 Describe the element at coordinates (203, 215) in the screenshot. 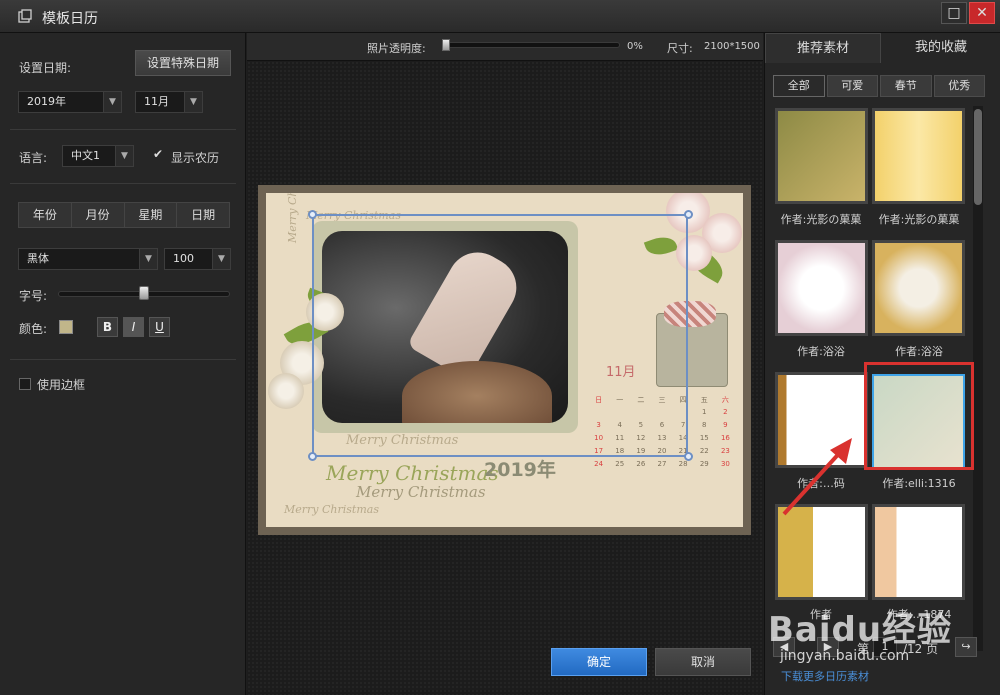

I see `segment-date: 日期` at that location.